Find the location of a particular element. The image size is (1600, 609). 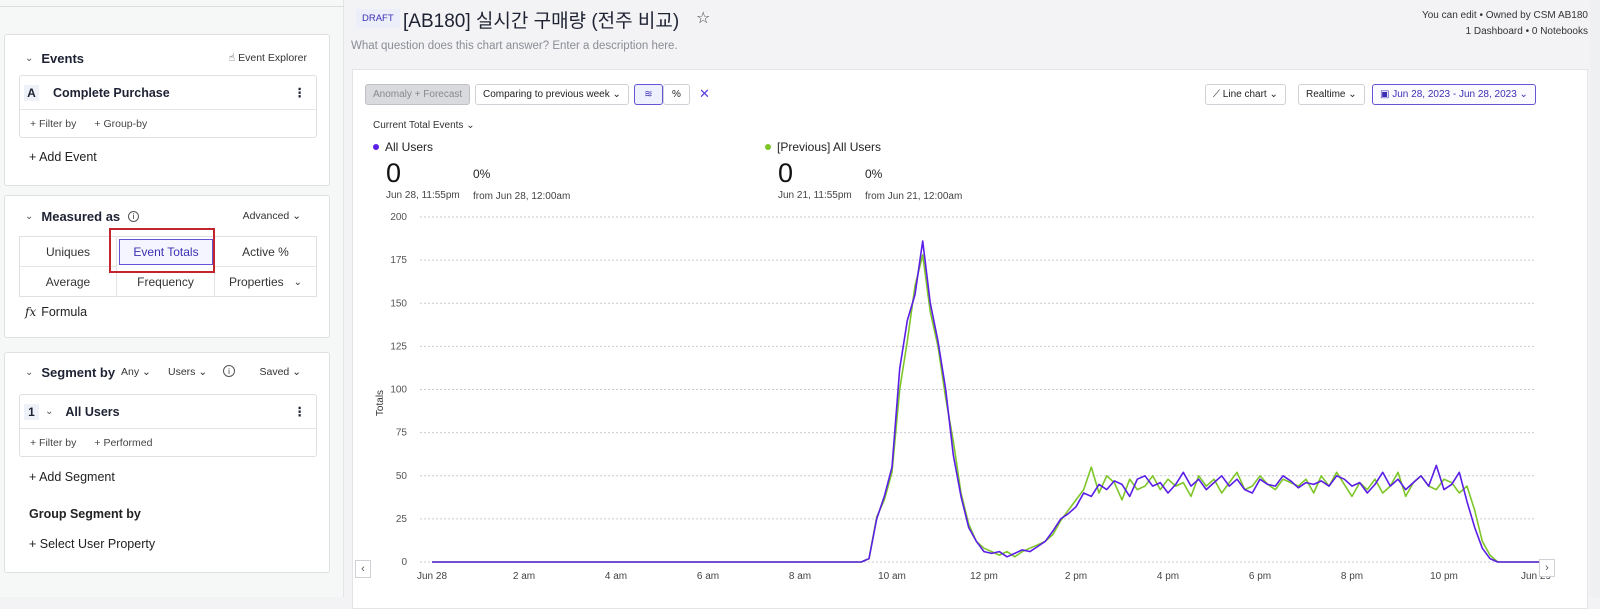

y-tick-label: 75 is located at coordinates (402, 433).